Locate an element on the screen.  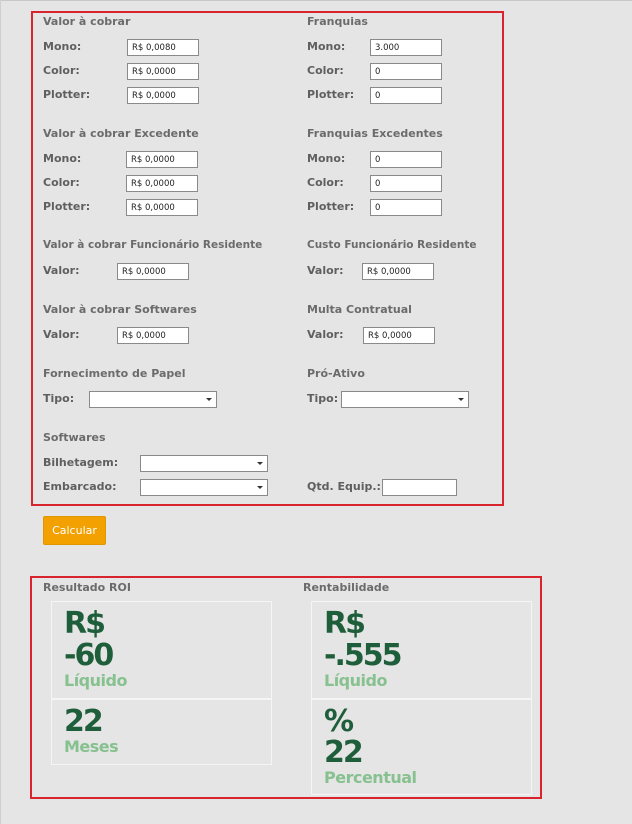
funcionario-residente-title: Valor à cobrar Funcionário Residente is located at coordinates (153, 245).